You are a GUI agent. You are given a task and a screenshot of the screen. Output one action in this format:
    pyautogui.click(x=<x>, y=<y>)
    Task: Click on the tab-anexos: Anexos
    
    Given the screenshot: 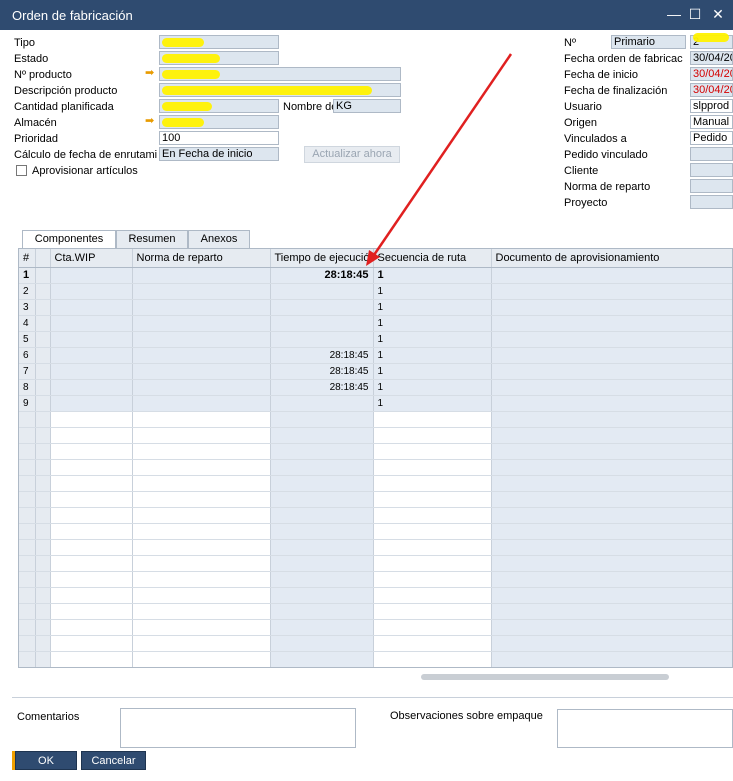 What is the action you would take?
    pyautogui.click(x=219, y=239)
    